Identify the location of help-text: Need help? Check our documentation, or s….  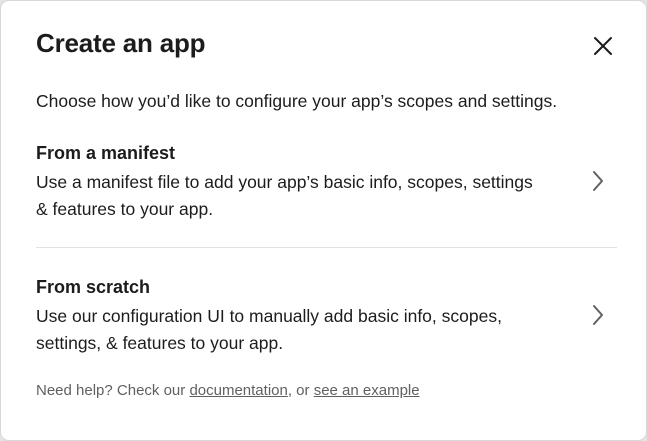
(228, 391).